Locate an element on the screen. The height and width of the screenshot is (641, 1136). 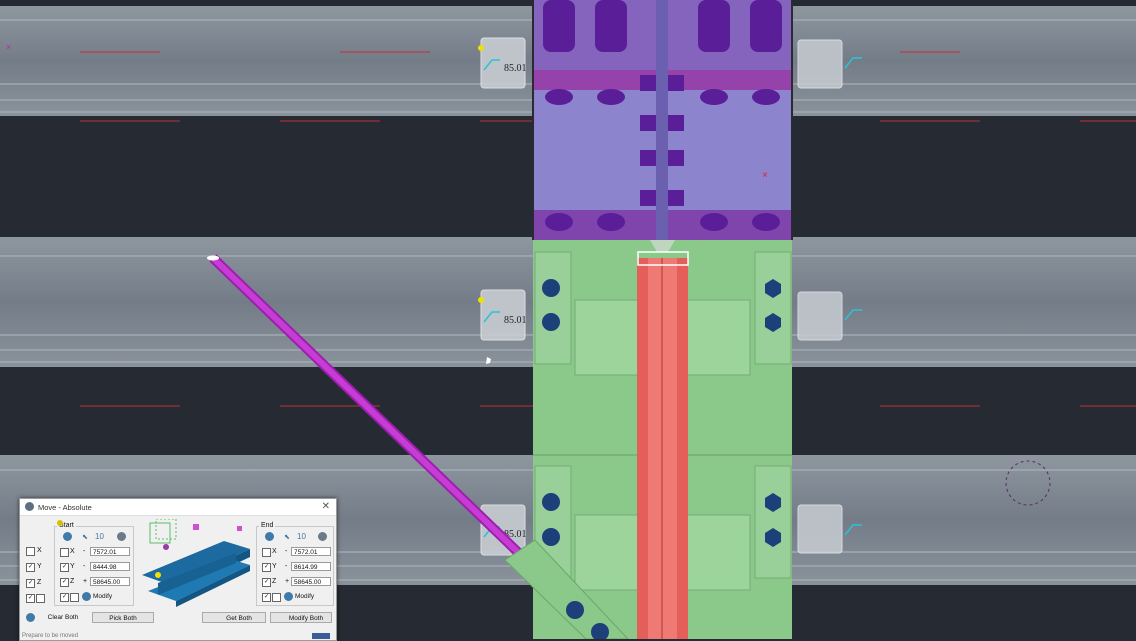
get-both-button: Get Both is located at coordinates (234, 617).